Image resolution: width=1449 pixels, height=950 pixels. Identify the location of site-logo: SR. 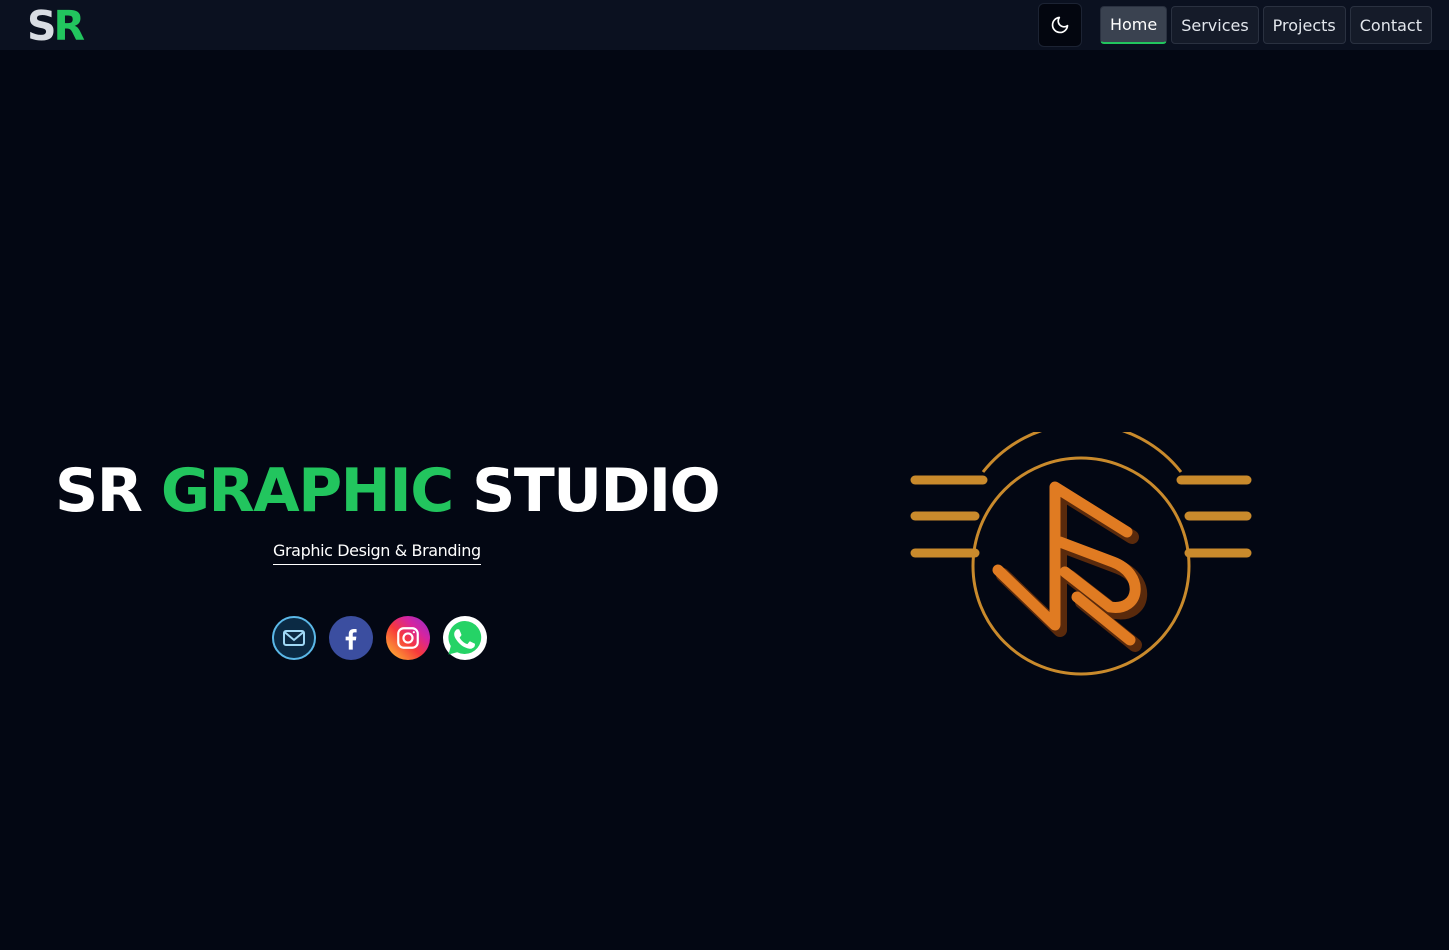
(56, 25).